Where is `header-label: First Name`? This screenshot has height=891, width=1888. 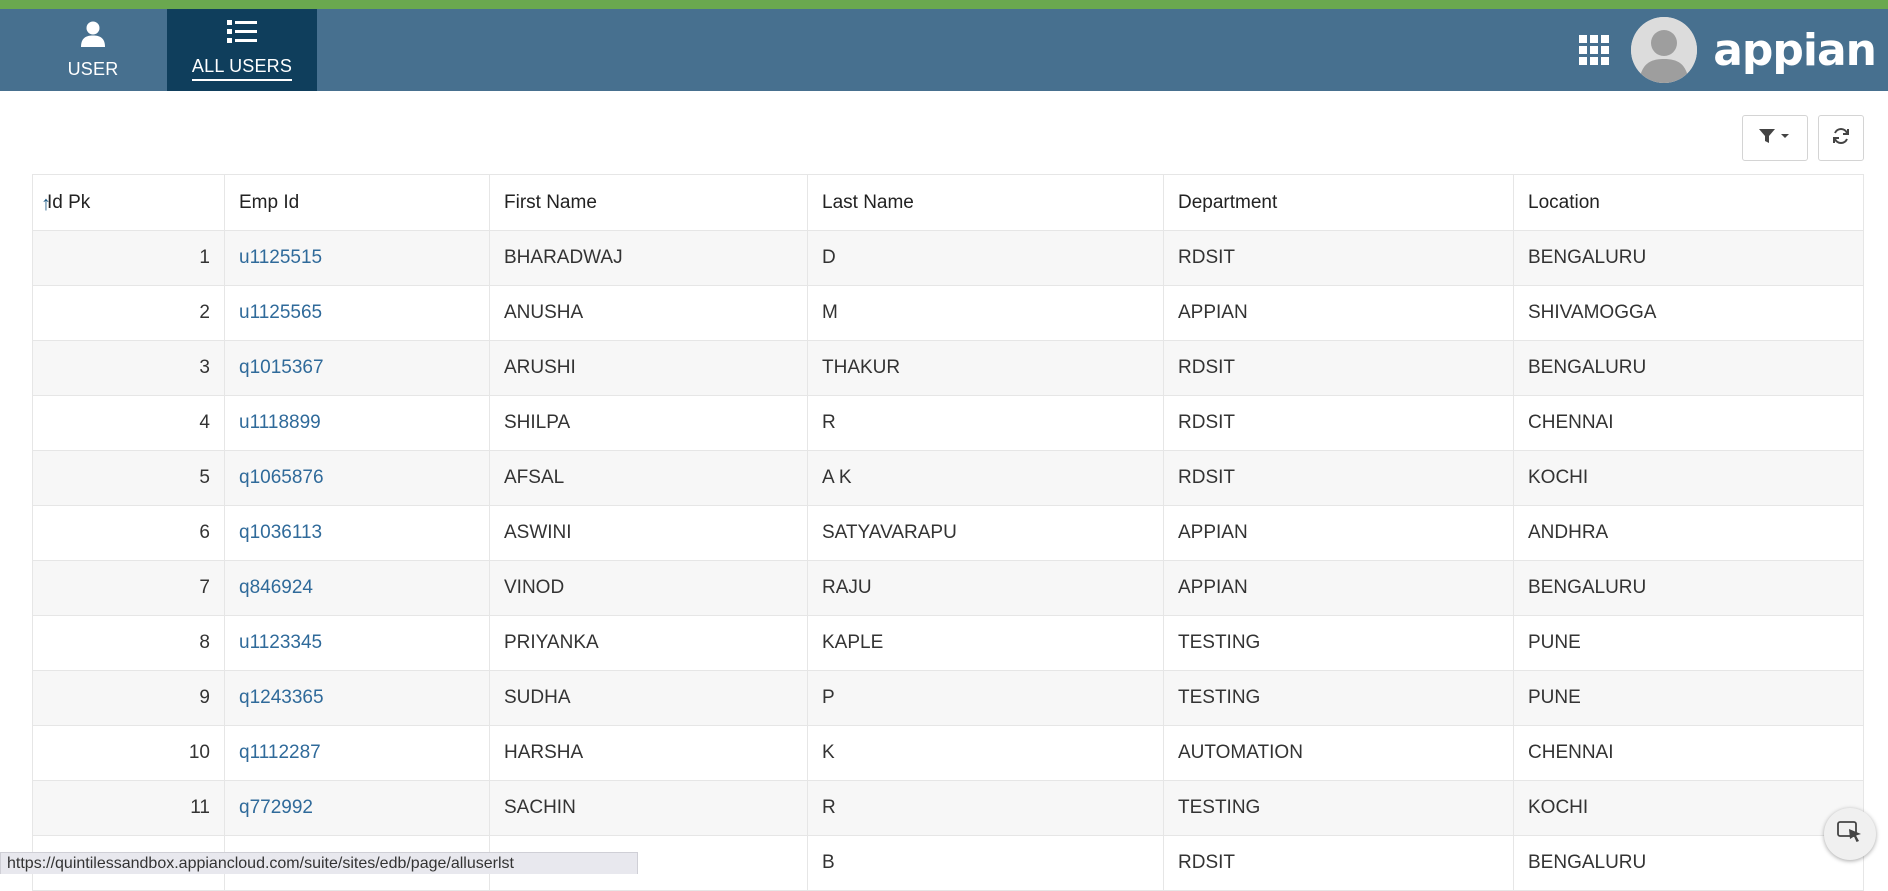 header-label: First Name is located at coordinates (550, 202).